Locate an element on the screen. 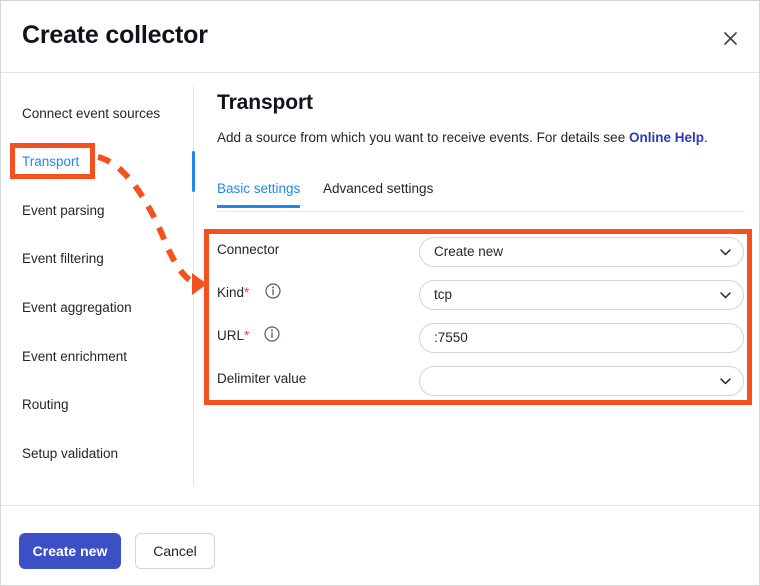 This screenshot has height=586, width=760. field-row-connector: Connector Create new is located at coordinates (481, 252).